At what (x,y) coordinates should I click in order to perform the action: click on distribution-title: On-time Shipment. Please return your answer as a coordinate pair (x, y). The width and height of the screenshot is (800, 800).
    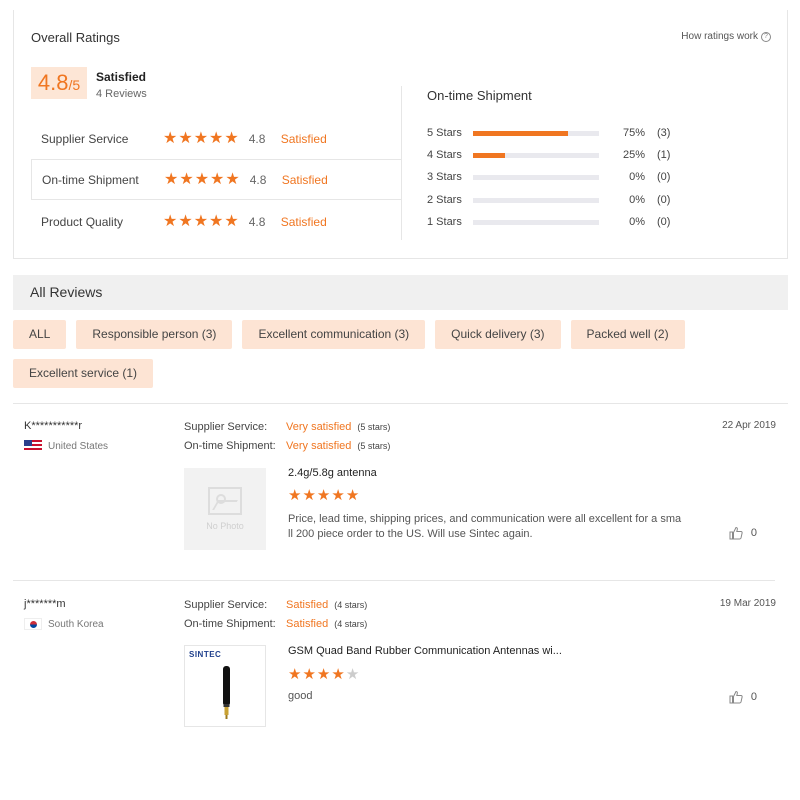
    Looking at the image, I should click on (479, 95).